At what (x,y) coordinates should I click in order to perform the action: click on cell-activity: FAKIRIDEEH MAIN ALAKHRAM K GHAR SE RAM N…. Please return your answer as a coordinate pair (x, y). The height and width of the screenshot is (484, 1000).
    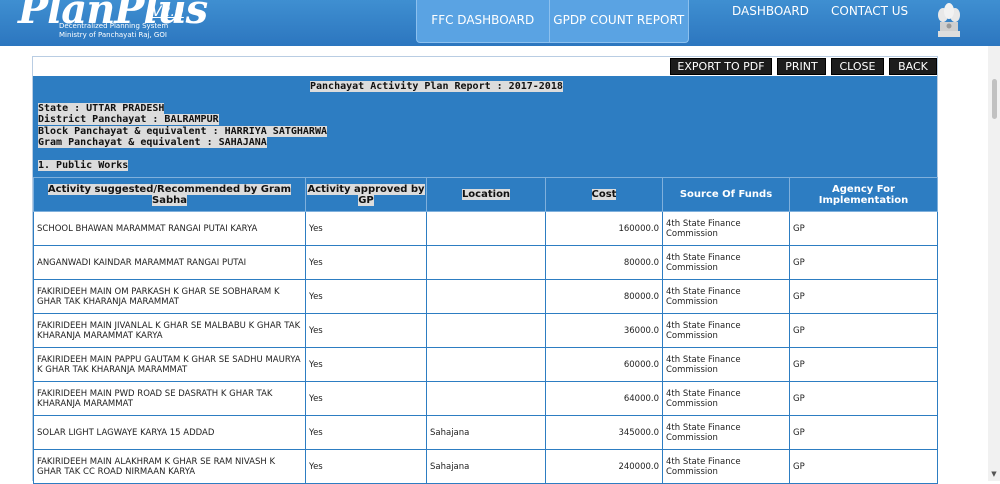
    Looking at the image, I should click on (169, 466).